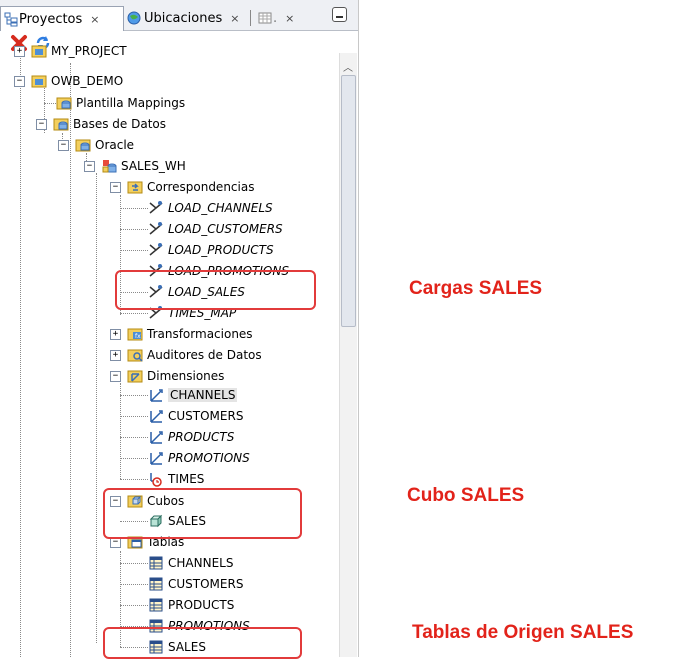  What do you see at coordinates (156, 480) in the screenshot?
I see `time-dimension-icon` at bounding box center [156, 480].